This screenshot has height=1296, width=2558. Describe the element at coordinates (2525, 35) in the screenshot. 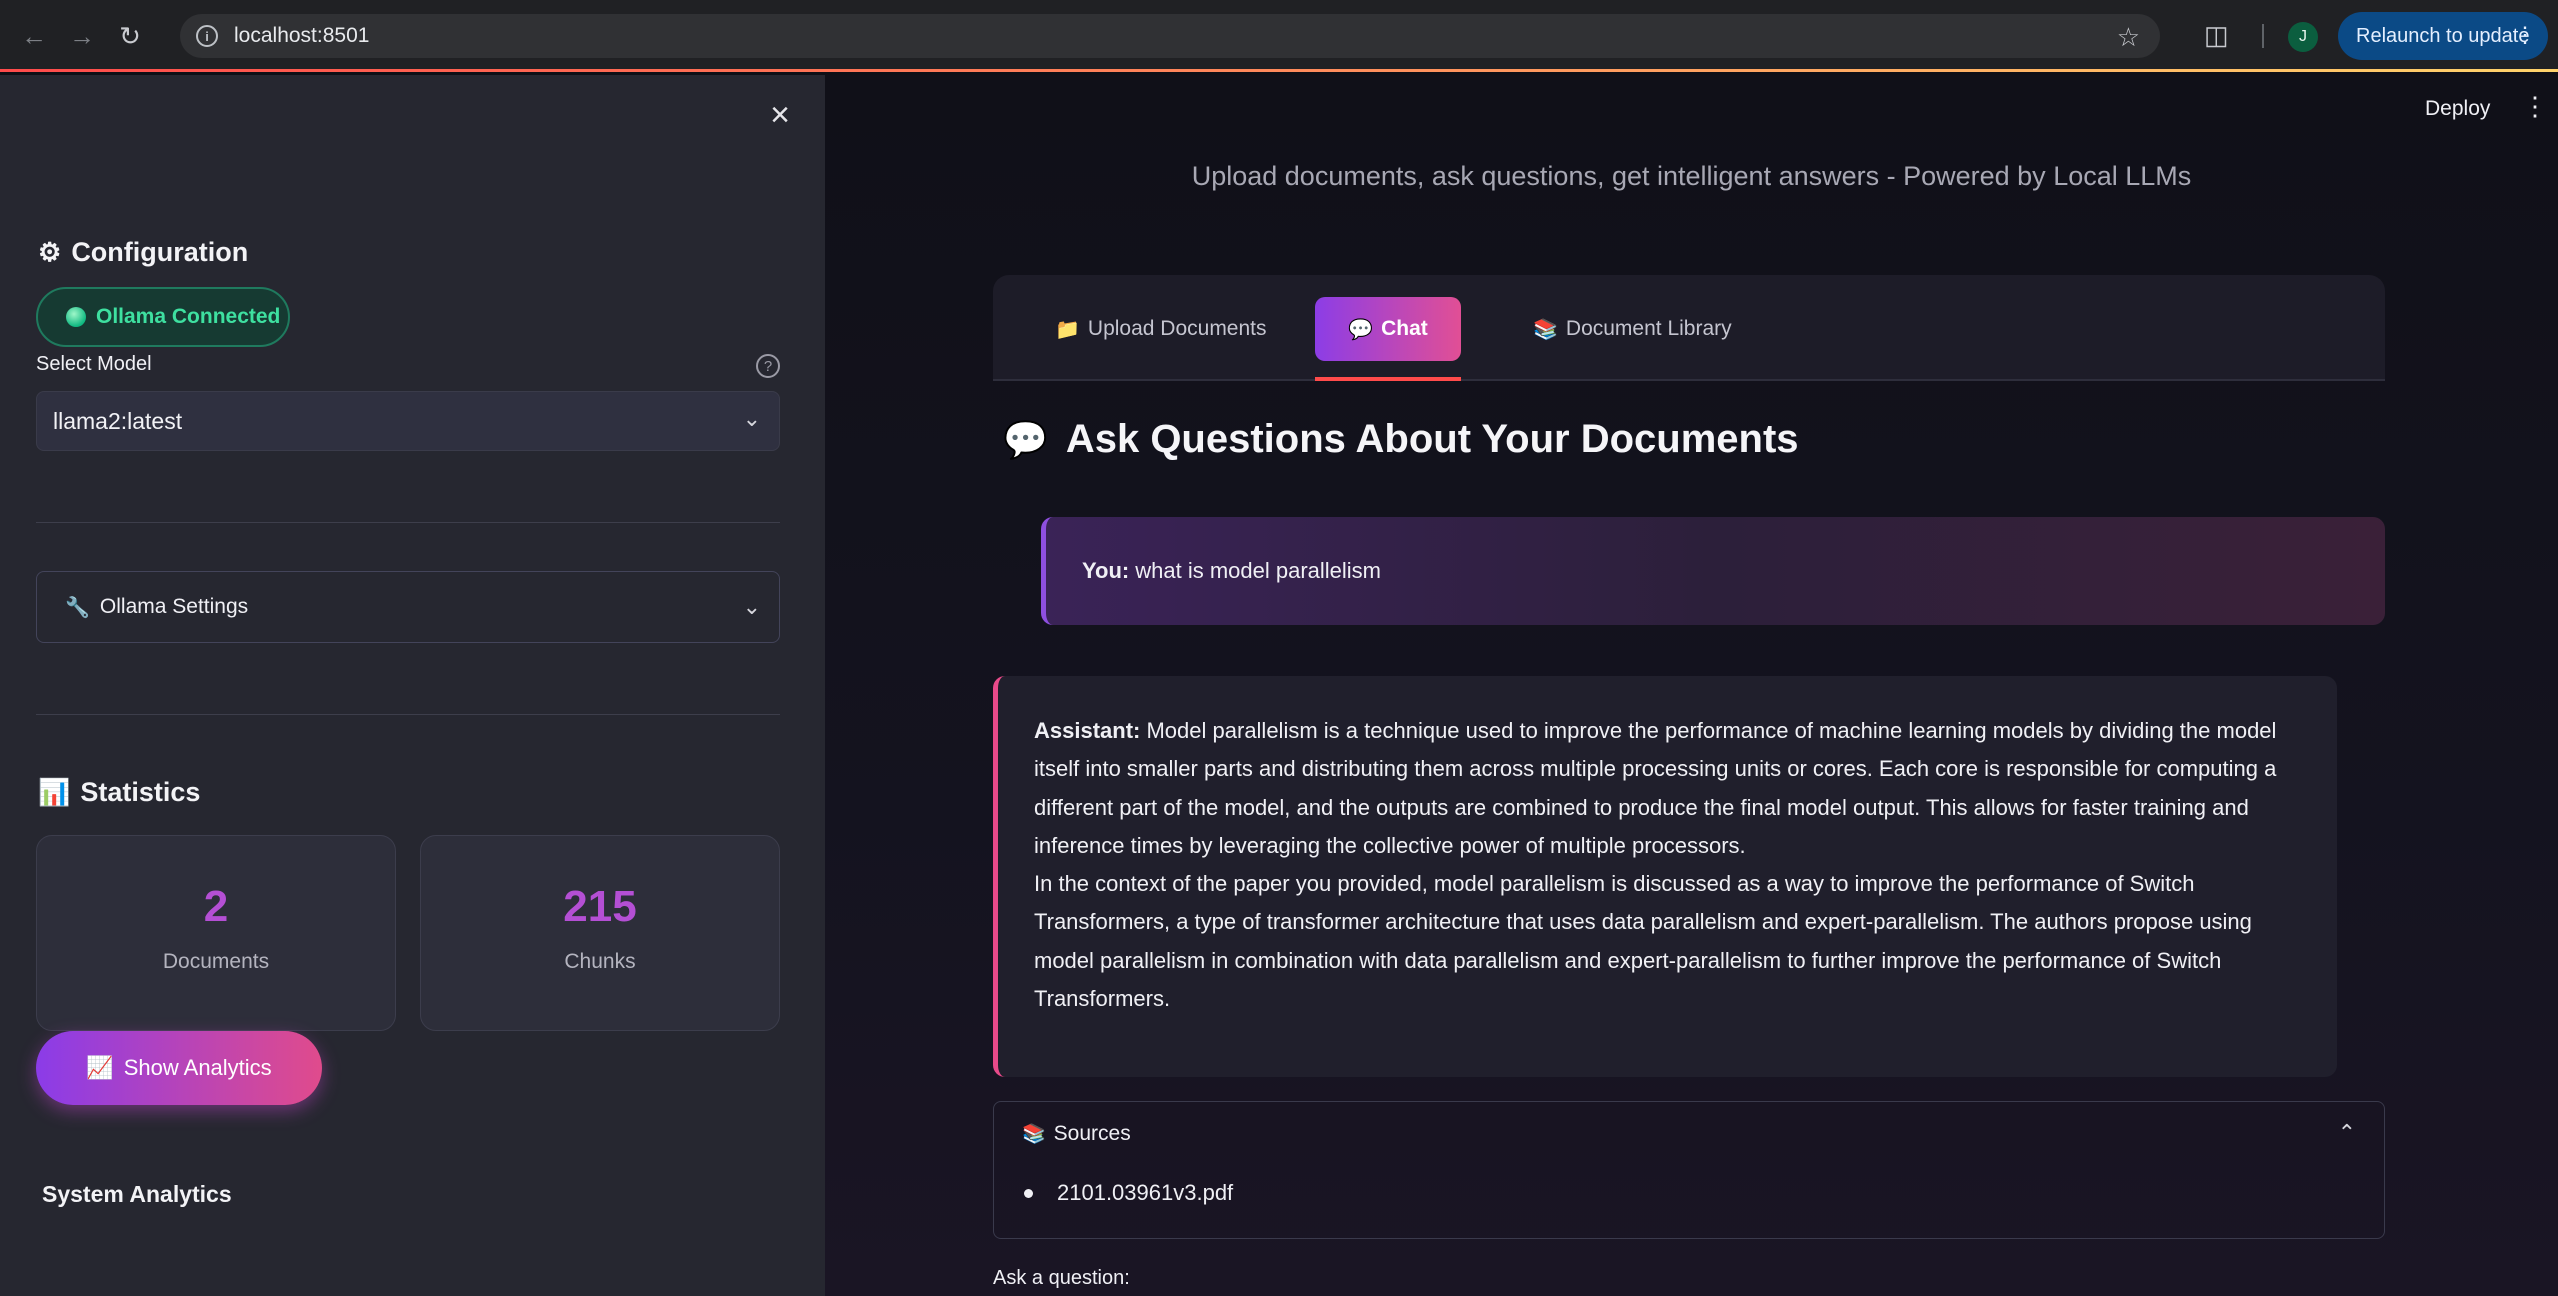

I see `browser-menu-icon: ⋮` at that location.